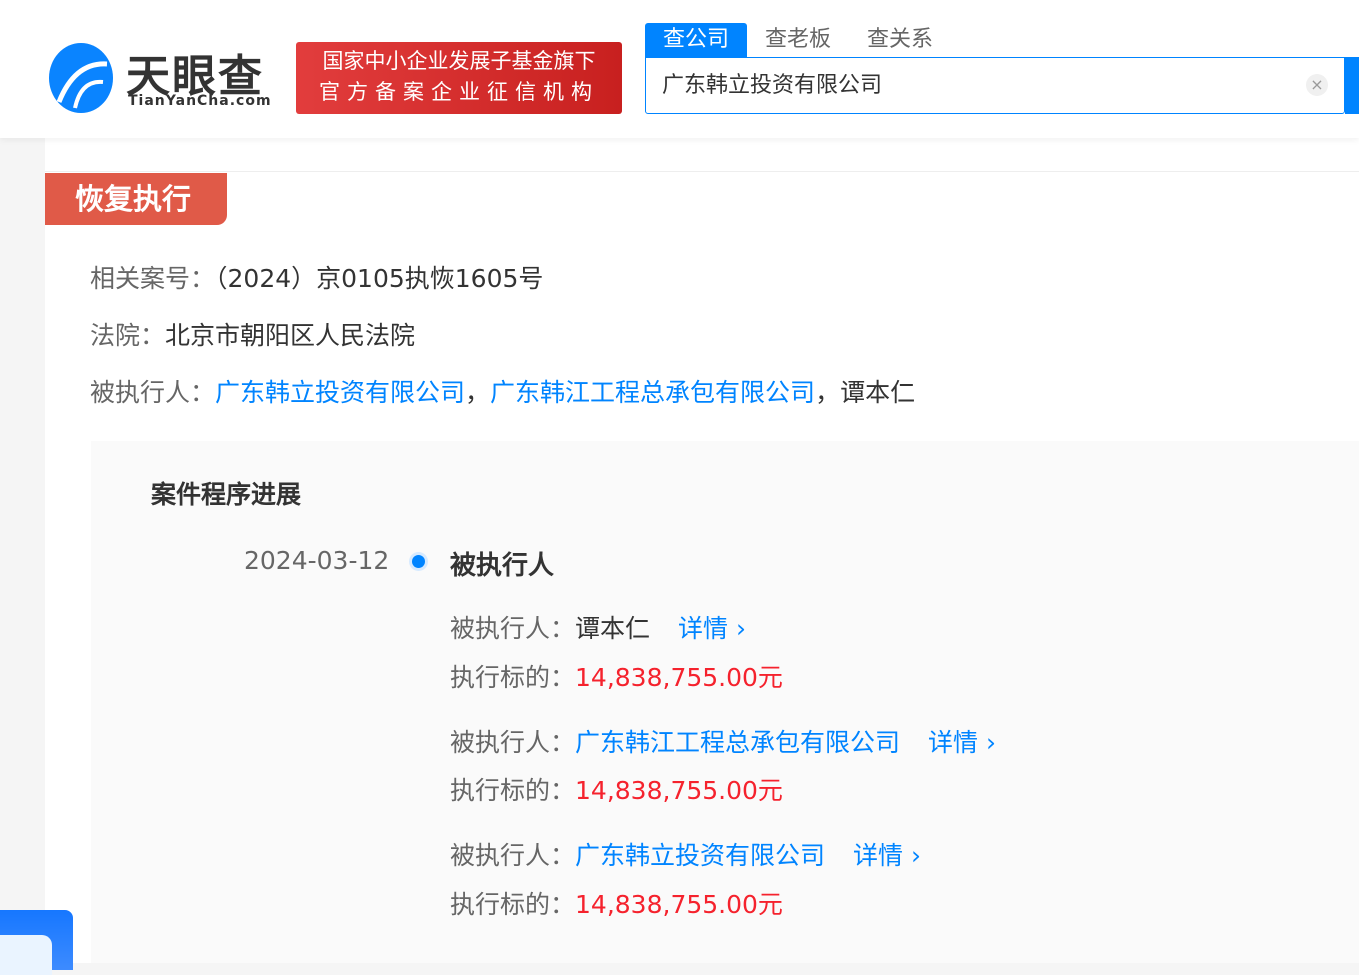 This screenshot has height=975, width=1359. What do you see at coordinates (459, 61) in the screenshot?
I see `badge-line-1: 国家中小企业发展子基金旗下` at bounding box center [459, 61].